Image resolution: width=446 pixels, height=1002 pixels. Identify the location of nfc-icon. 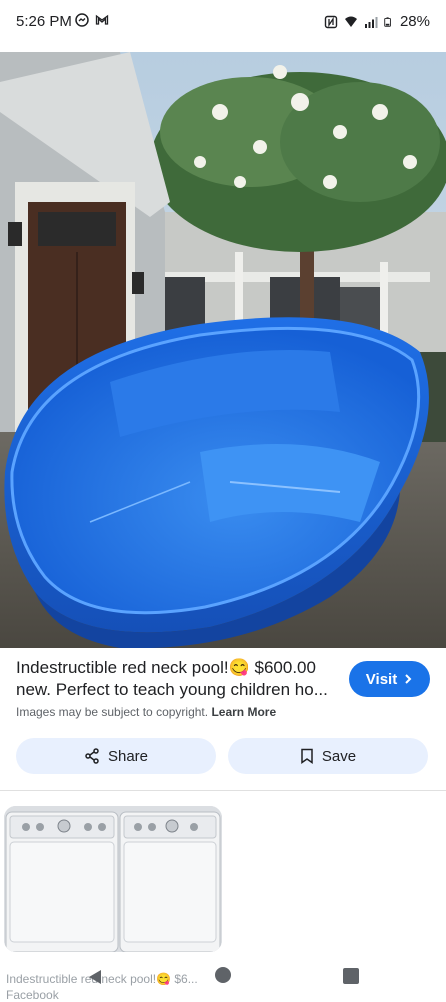
(331, 21).